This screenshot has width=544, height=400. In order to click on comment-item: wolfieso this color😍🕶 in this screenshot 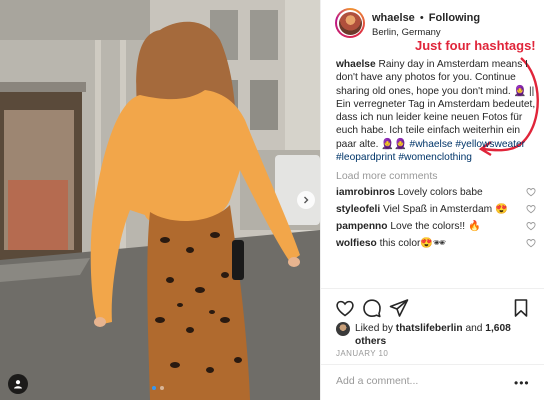, I will do `click(436, 245)`.